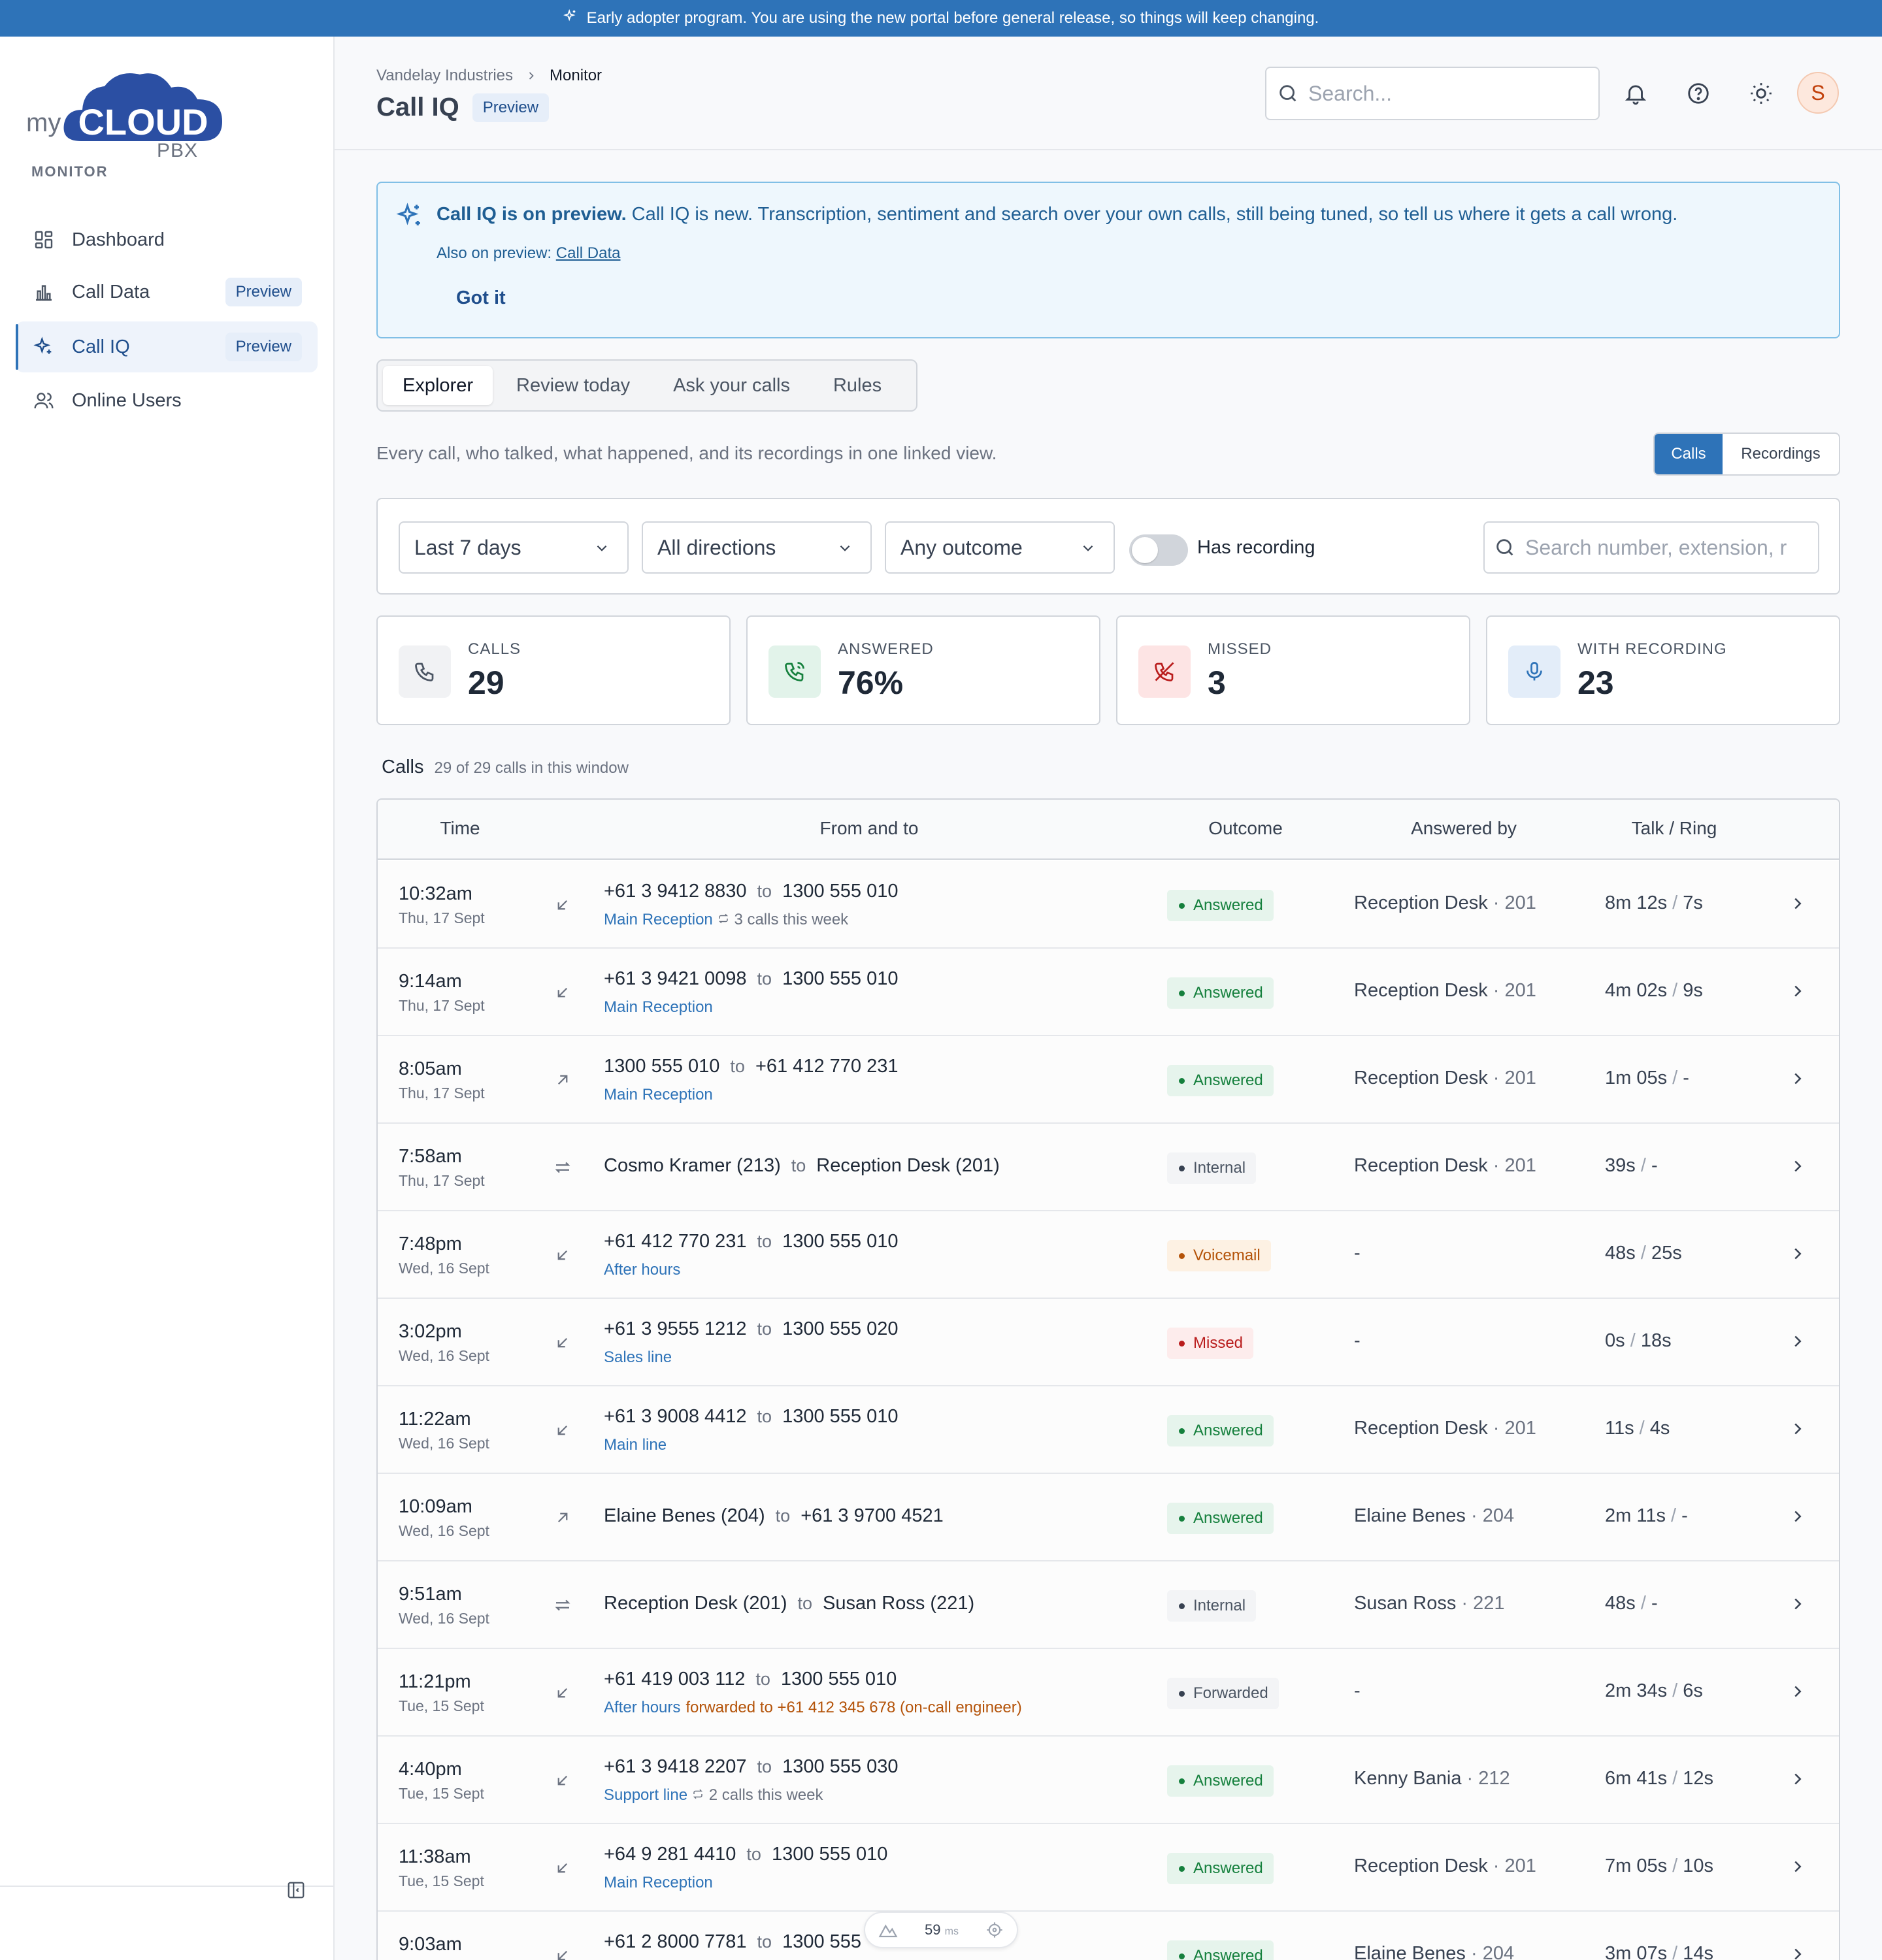 Image resolution: width=1882 pixels, height=1960 pixels. I want to click on mountain-icon, so click(888, 1931).